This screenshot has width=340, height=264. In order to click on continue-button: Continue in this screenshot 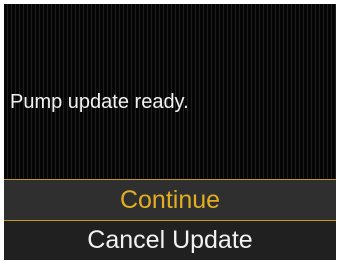, I will do `click(170, 200)`.